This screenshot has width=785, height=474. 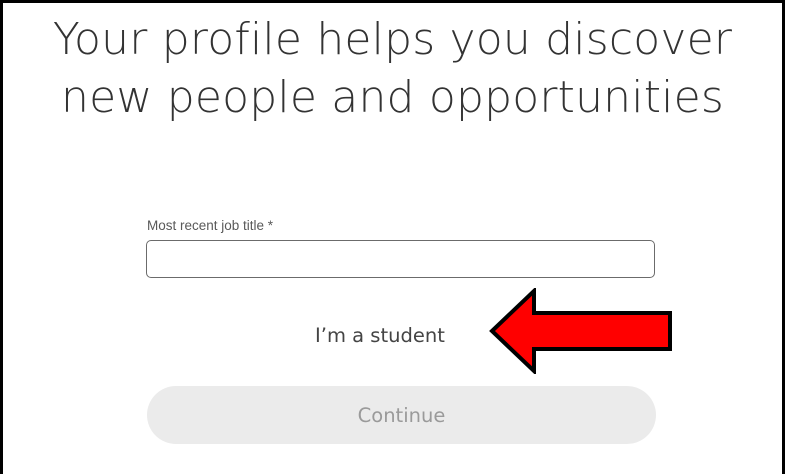 I want to click on job-title-label: Most recent job title *, so click(x=210, y=225).